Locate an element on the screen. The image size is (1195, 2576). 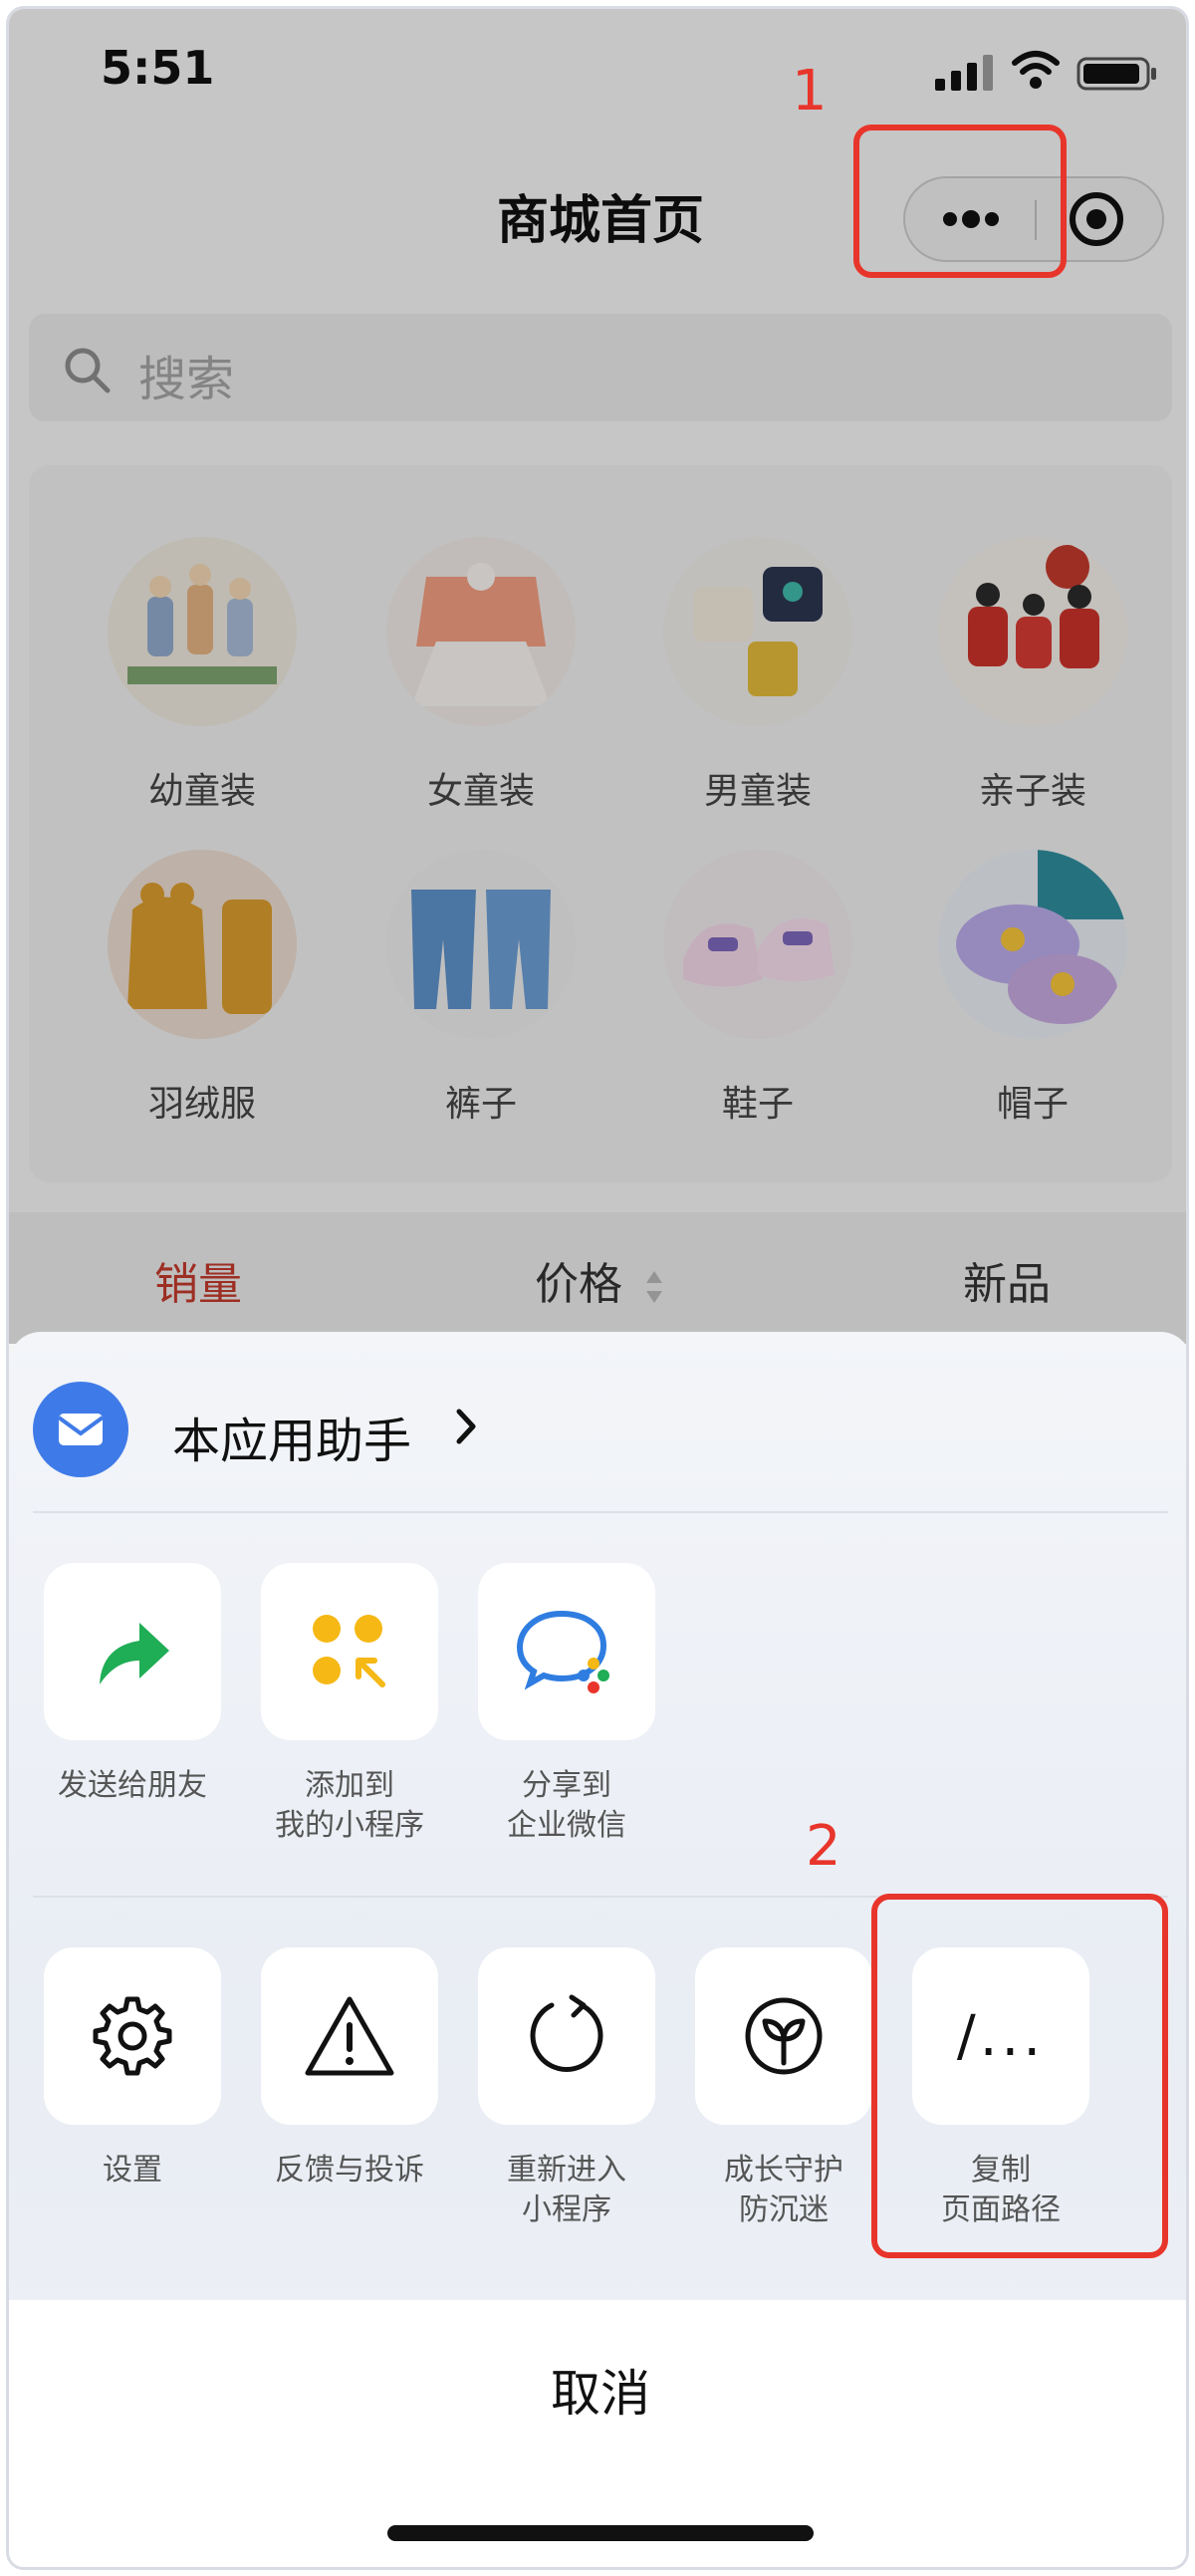
add-mini-program-icon is located at coordinates (349, 1651).